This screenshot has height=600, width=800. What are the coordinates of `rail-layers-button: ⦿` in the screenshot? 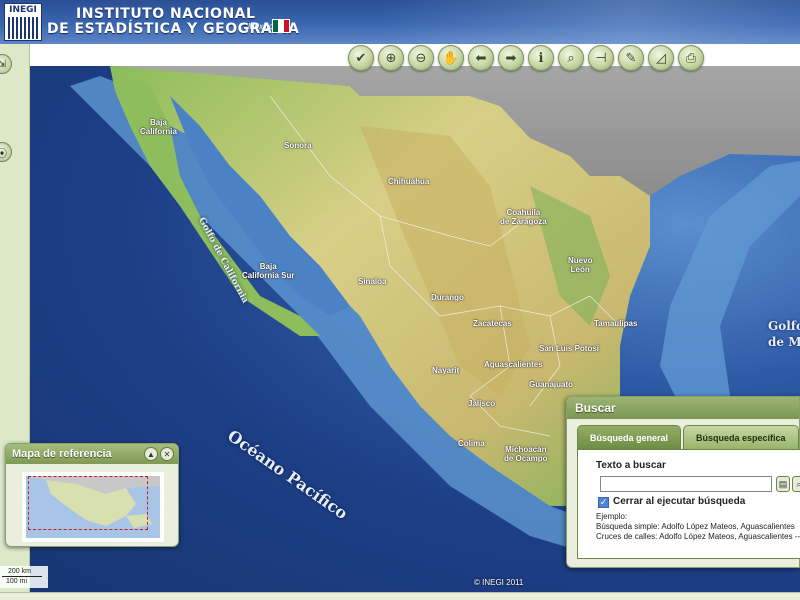 It's located at (6, 152).